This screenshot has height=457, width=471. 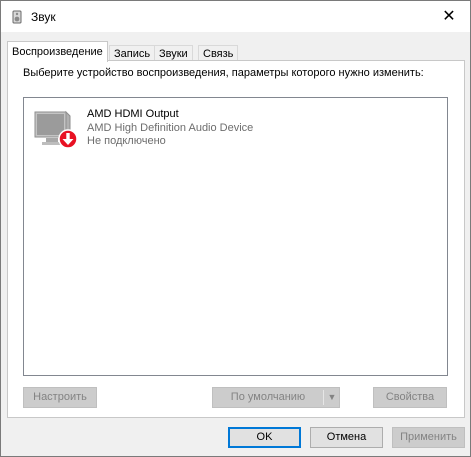 What do you see at coordinates (17, 17) in the screenshot?
I see `speaker-icon` at bounding box center [17, 17].